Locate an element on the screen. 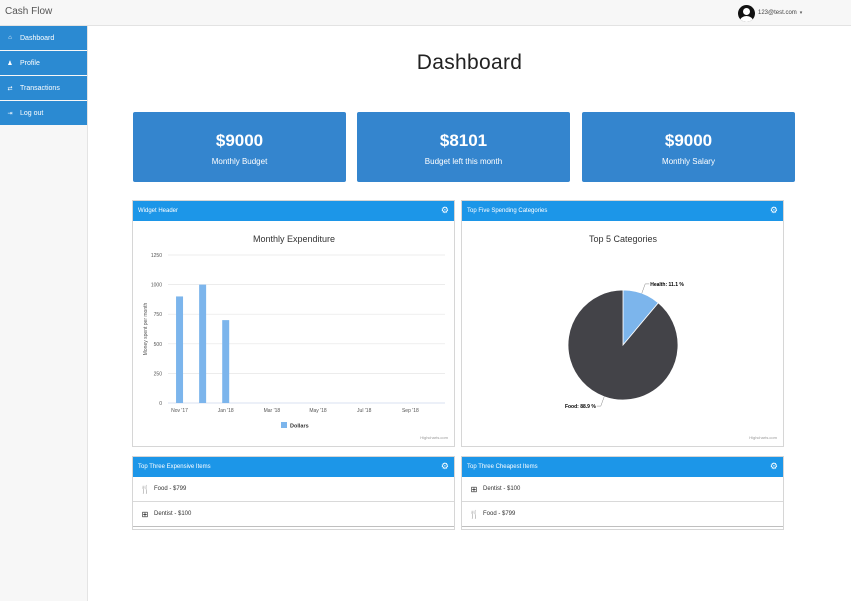 The image size is (851, 601). widget-title: Top Three Cheapest Items is located at coordinates (502, 467).